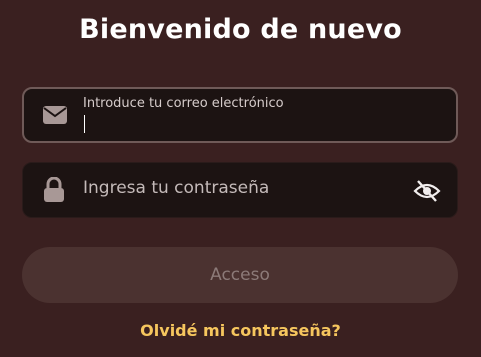  I want to click on password-field: Ingresa tu contraseña, so click(240, 190).